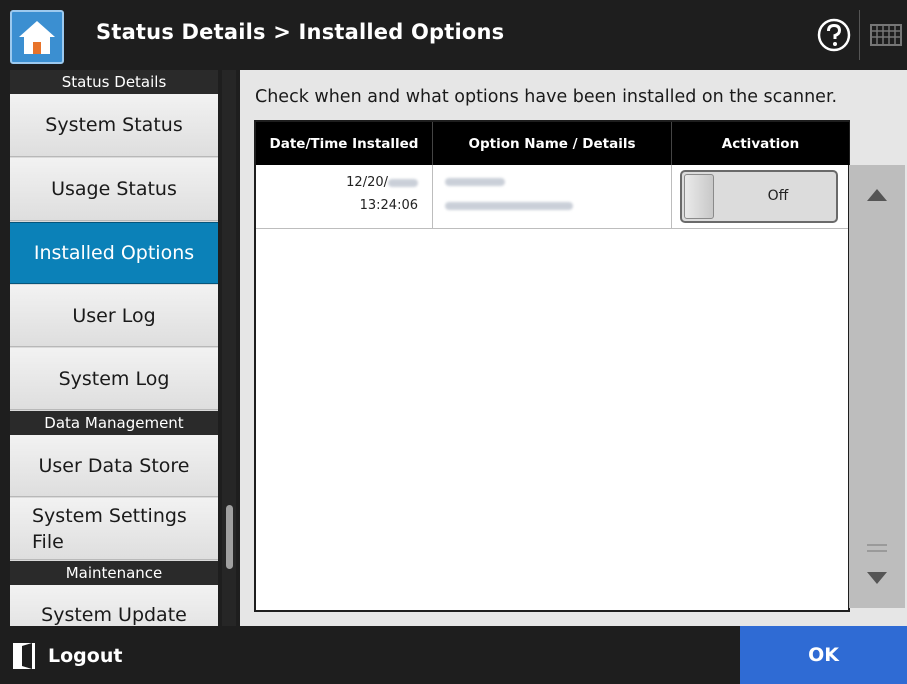  I want to click on logout-label: Logout, so click(85, 656).